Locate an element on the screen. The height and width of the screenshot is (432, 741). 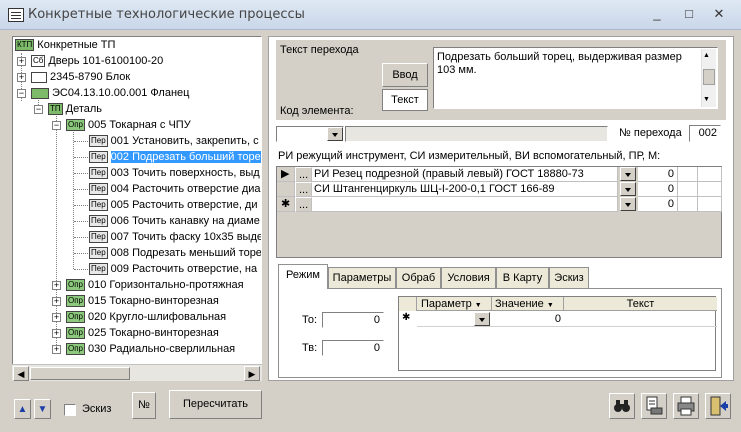
tree-horizontal-scrollbar: ◀ ▶ is located at coordinates (137, 372).